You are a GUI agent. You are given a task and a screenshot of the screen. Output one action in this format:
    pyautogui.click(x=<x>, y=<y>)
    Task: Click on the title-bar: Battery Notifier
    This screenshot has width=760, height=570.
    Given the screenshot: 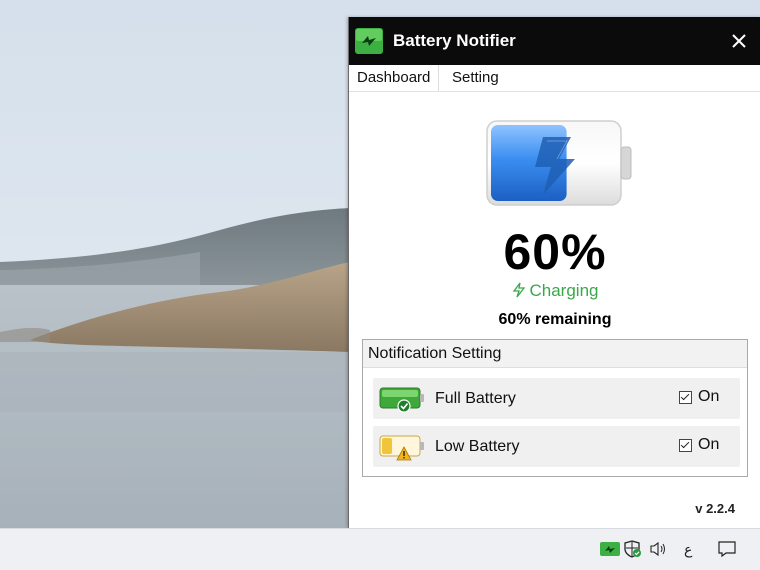 What is the action you would take?
    pyautogui.click(x=554, y=41)
    